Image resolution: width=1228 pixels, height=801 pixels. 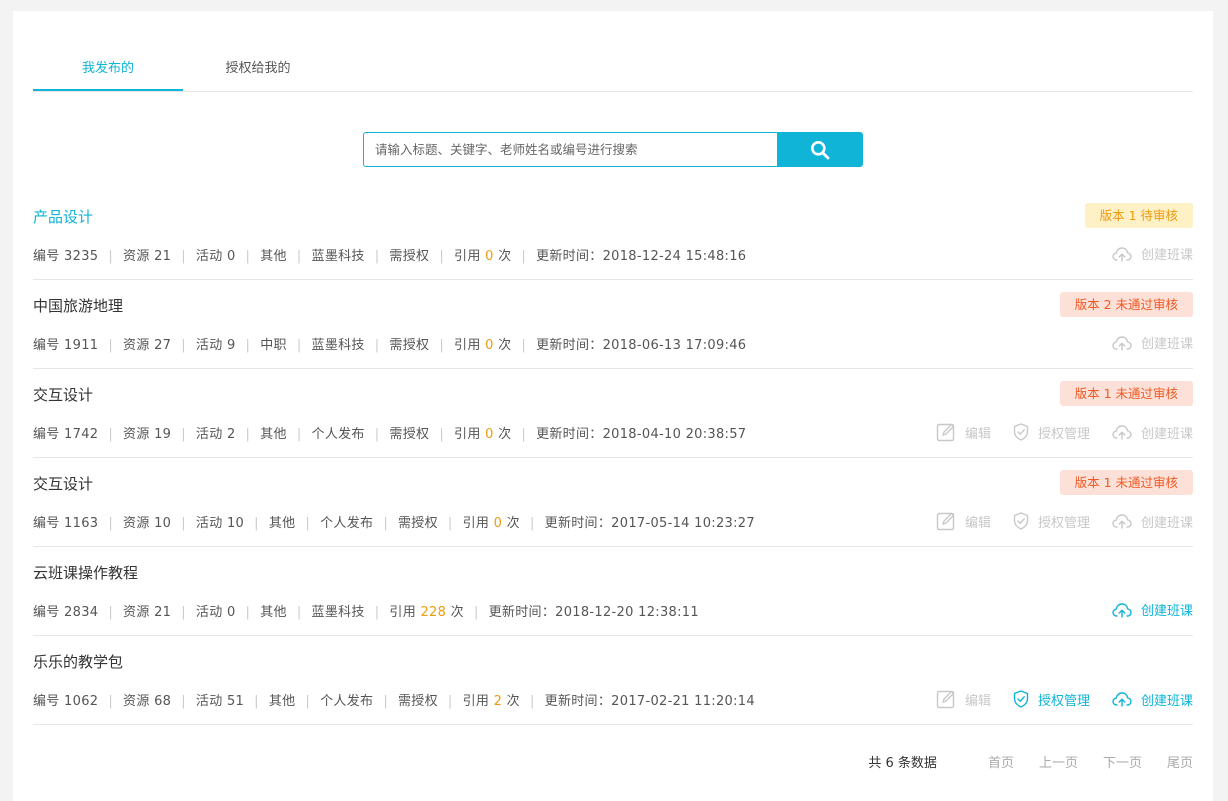 I want to click on meta-cites: 引用 228 次, so click(x=426, y=612).